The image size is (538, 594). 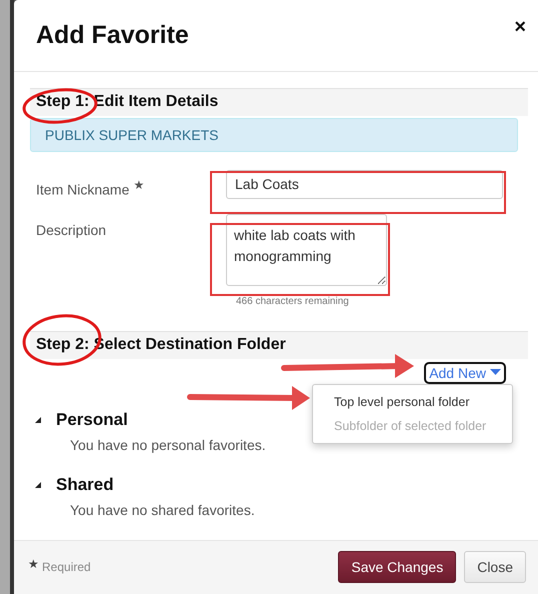 I want to click on nickname-field: Lab Coats, so click(x=364, y=184).